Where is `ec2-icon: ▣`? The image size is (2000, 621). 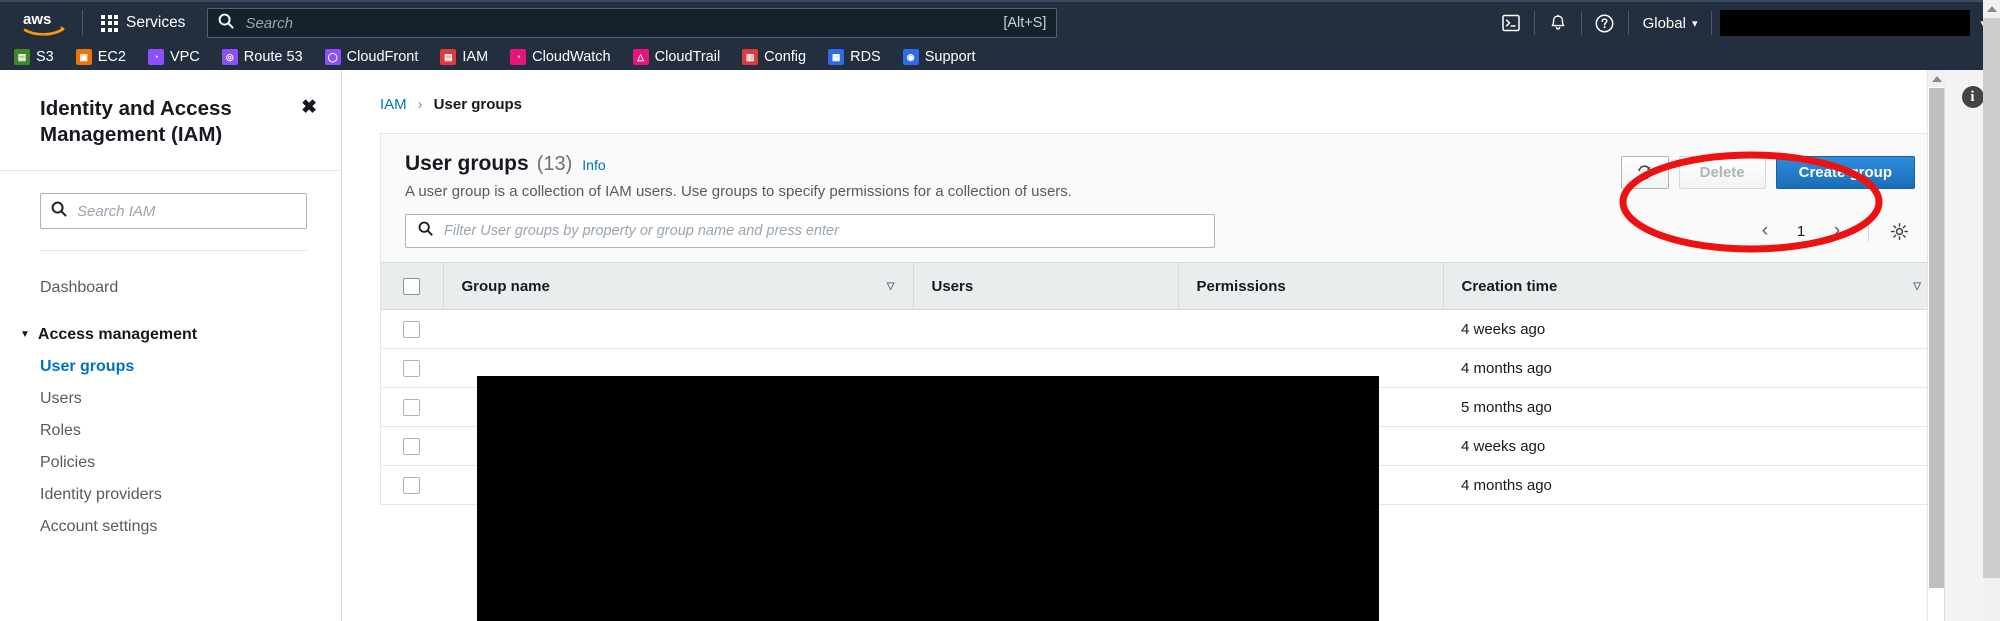
ec2-icon: ▣ is located at coordinates (83, 57).